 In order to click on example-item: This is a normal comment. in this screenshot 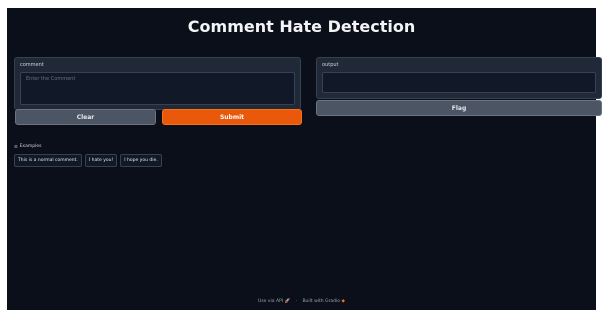, I will do `click(48, 160)`.